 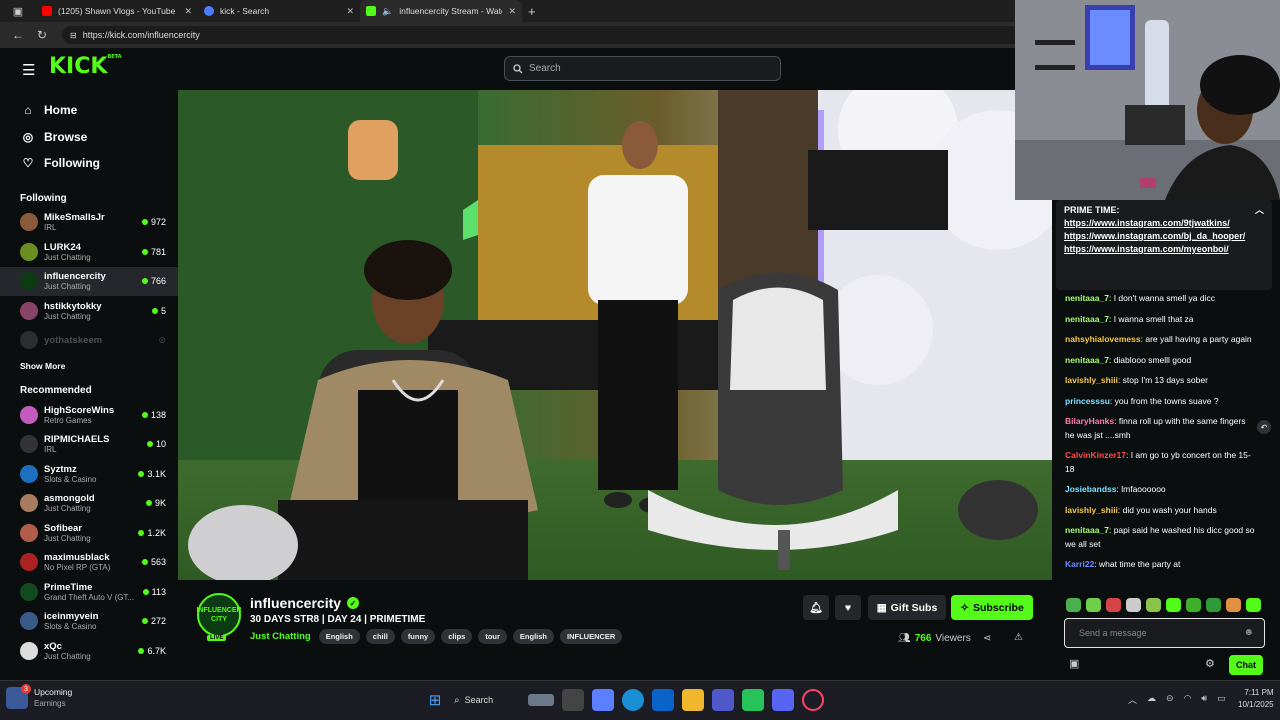 What do you see at coordinates (1259, 210) in the screenshot?
I see `collapse-icon: ︿` at bounding box center [1259, 210].